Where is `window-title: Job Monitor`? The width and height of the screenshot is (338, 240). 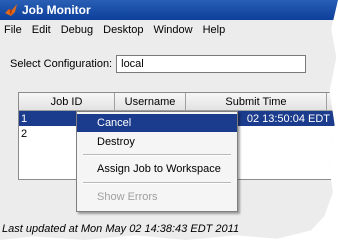
window-title: Job Monitor is located at coordinates (56, 10).